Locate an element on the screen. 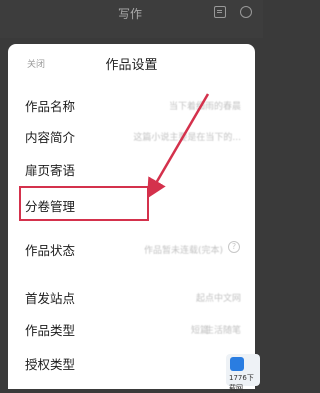 This screenshot has height=393, width=320. watermark-text: 1776下载网 is located at coordinates (241, 383).